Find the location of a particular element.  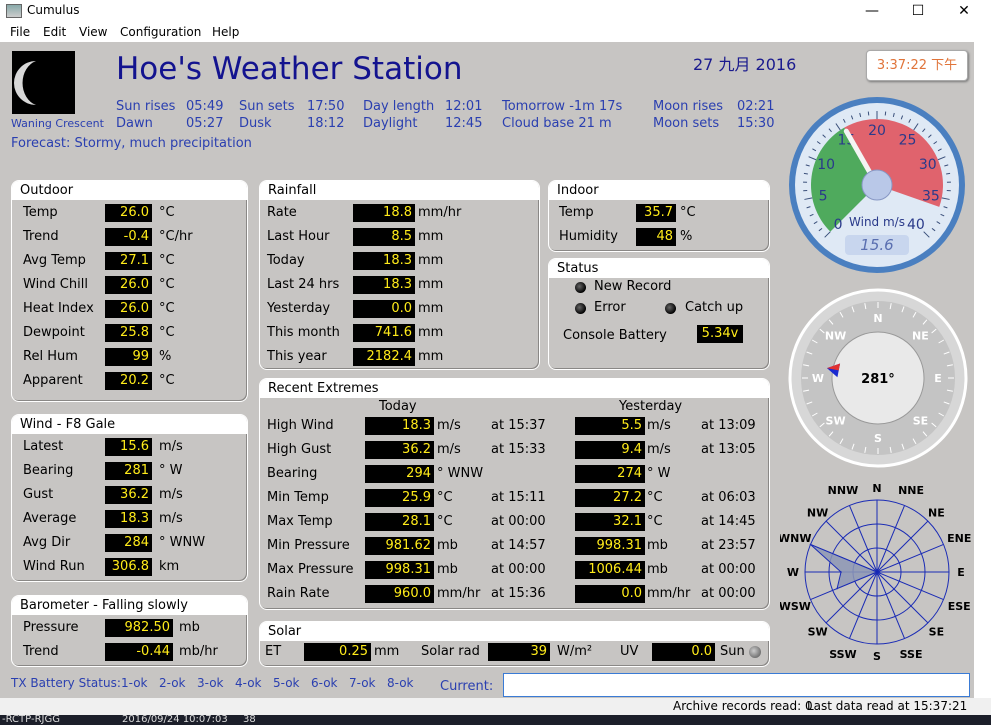

dusk-label: Dusk is located at coordinates (255, 123).